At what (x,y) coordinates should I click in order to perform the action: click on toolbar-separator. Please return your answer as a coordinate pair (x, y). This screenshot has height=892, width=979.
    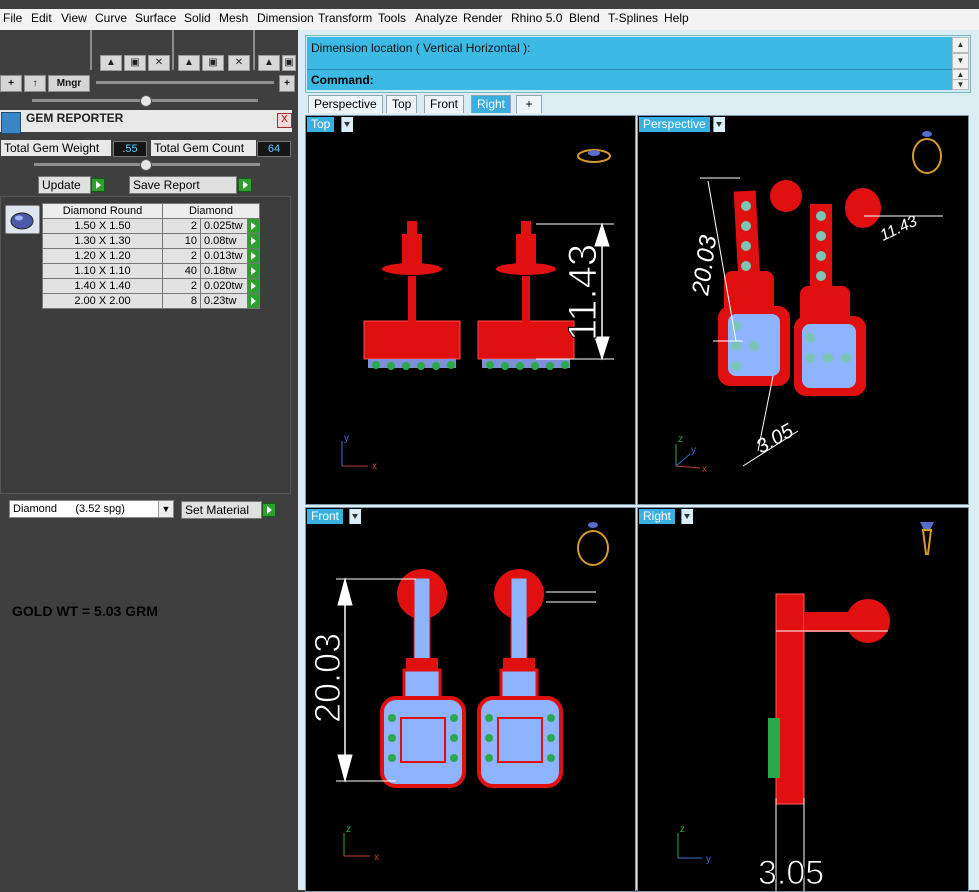
    Looking at the image, I should click on (254, 50).